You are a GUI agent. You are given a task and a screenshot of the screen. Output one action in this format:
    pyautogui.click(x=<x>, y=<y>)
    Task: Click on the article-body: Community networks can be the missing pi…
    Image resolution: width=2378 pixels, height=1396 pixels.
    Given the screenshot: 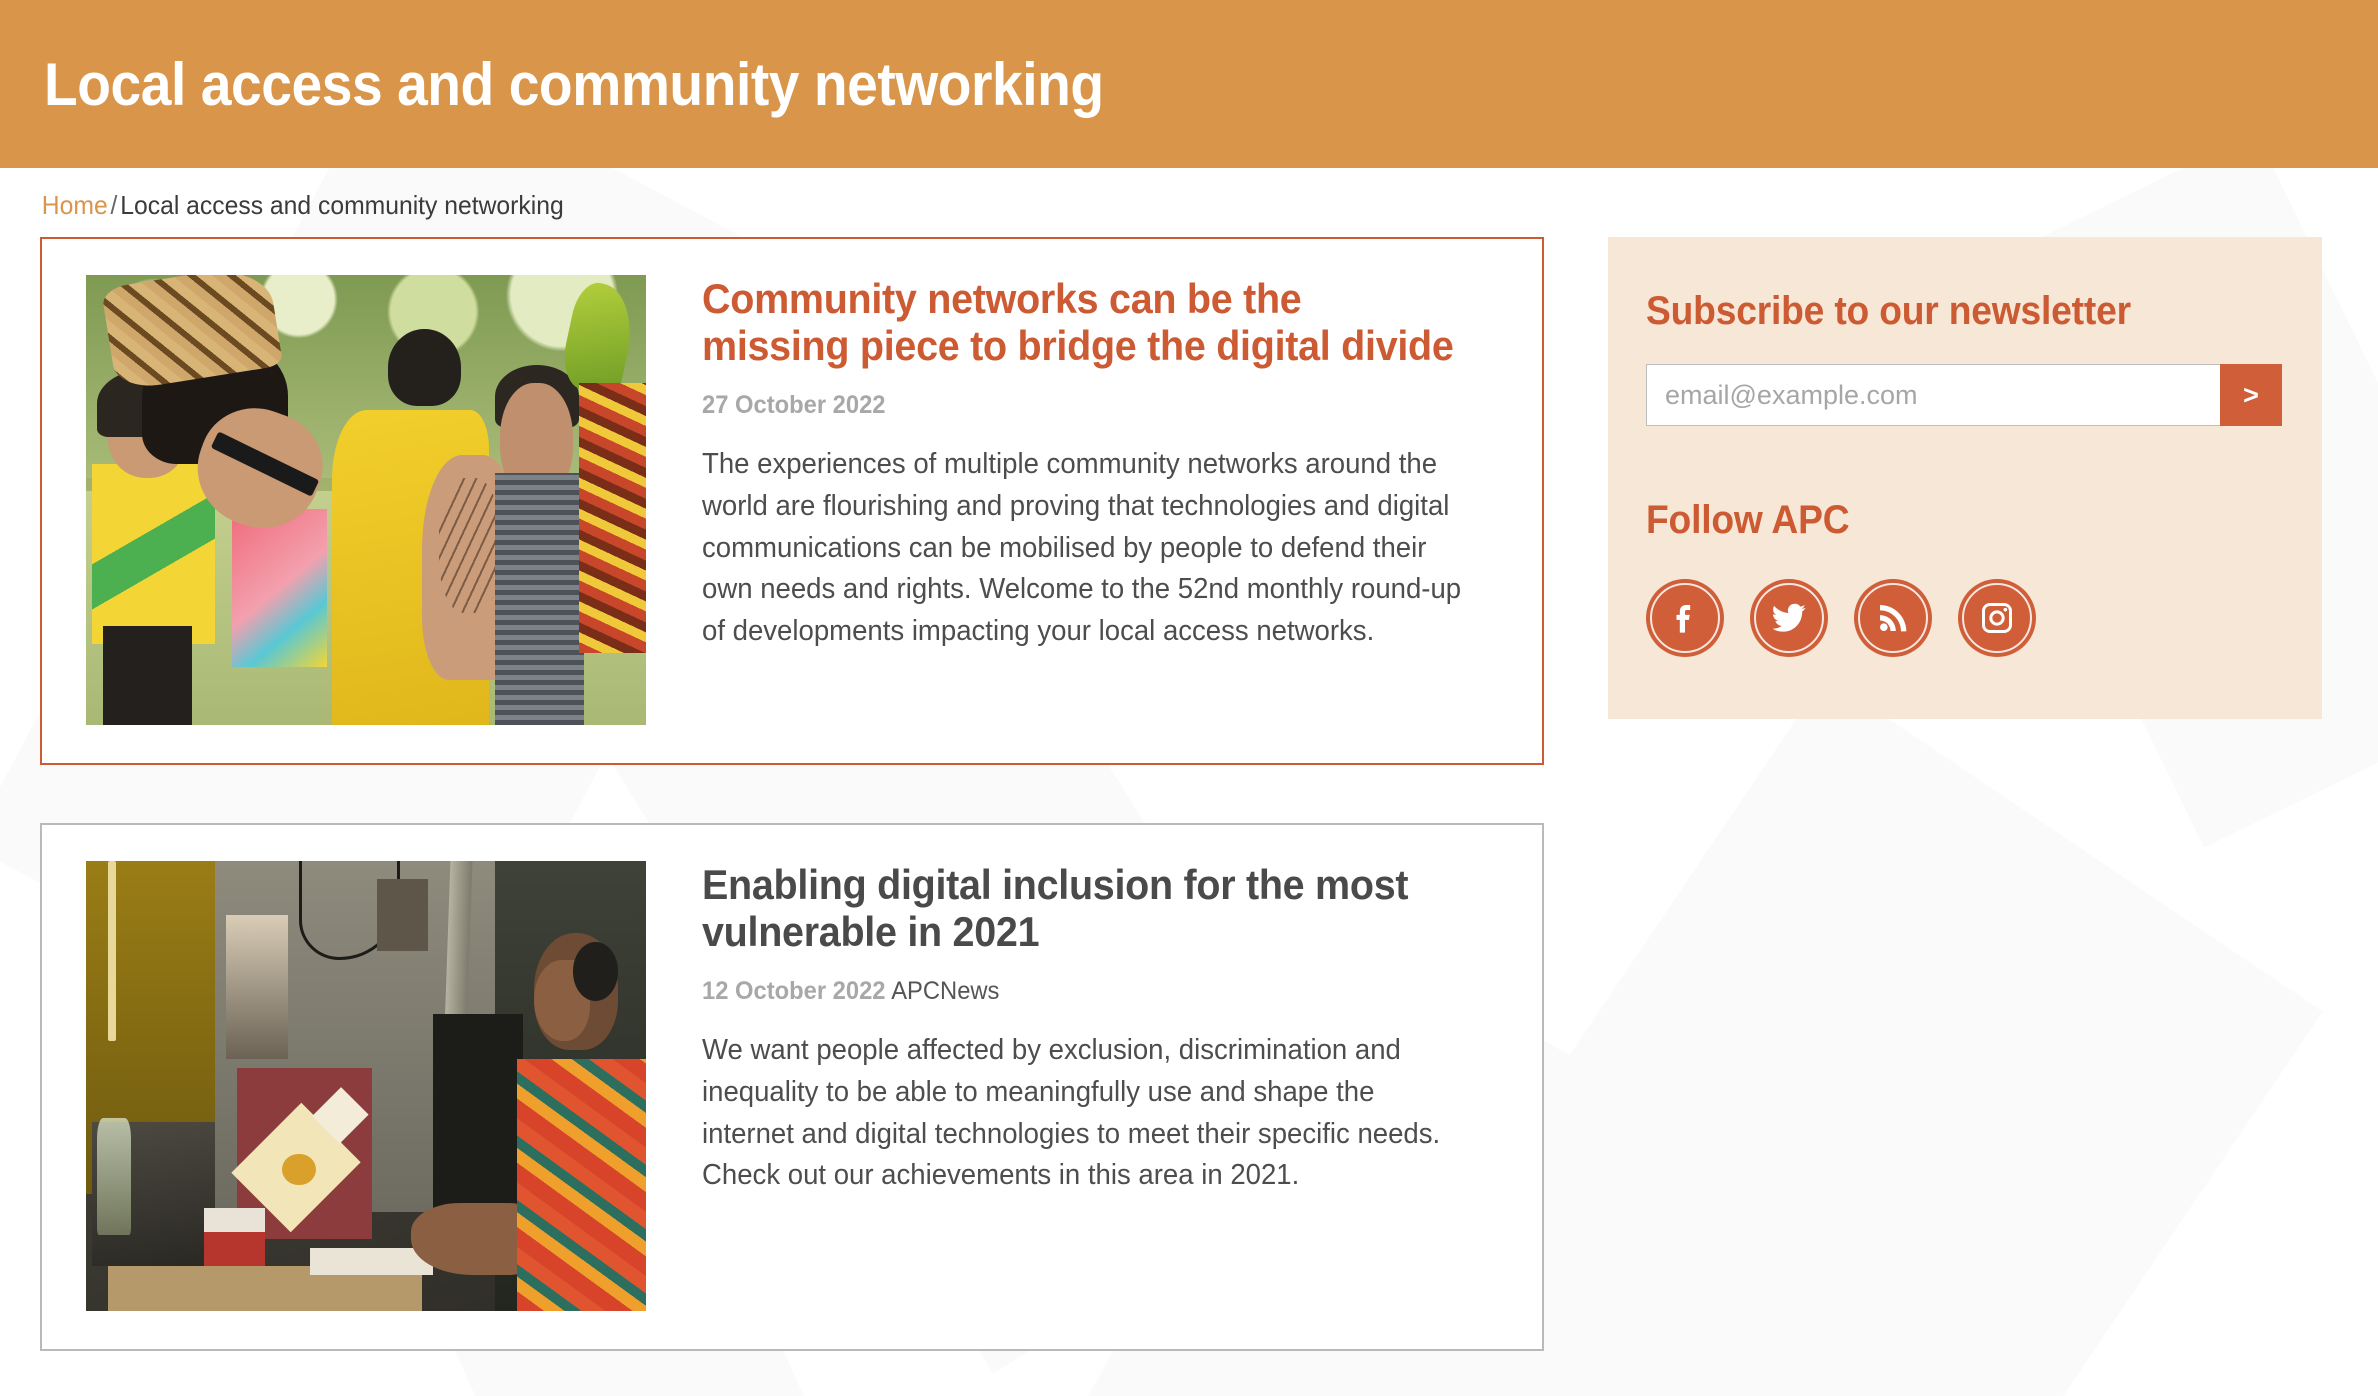 What is the action you would take?
    pyautogui.click(x=1074, y=500)
    